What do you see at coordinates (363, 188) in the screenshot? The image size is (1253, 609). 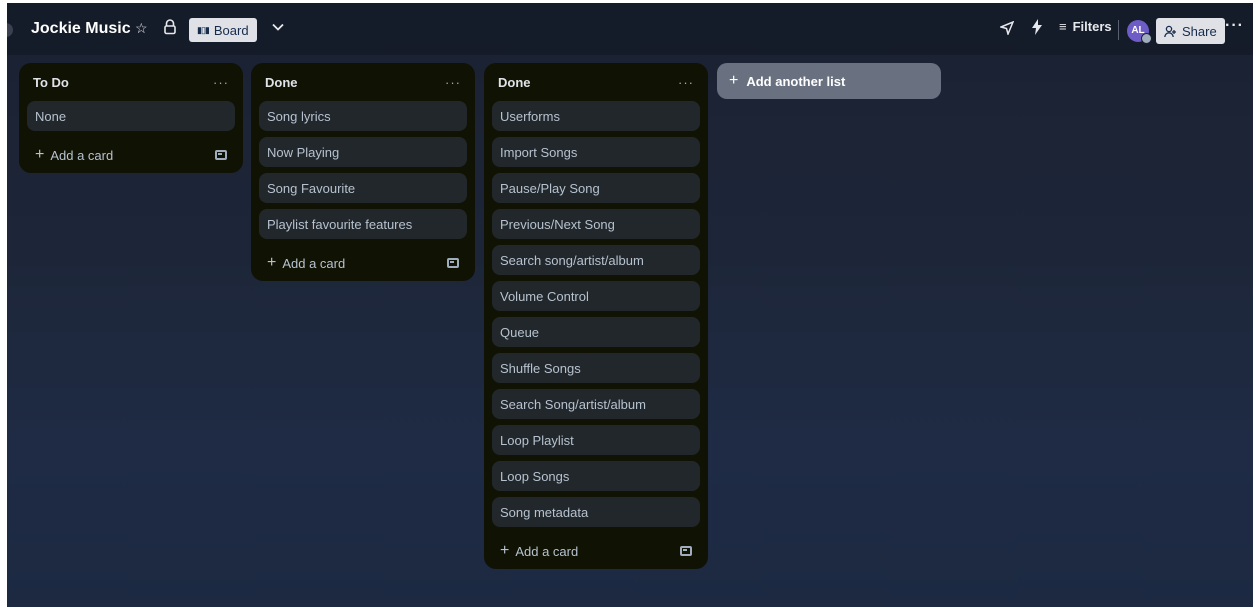 I see `card: Song Favourite` at bounding box center [363, 188].